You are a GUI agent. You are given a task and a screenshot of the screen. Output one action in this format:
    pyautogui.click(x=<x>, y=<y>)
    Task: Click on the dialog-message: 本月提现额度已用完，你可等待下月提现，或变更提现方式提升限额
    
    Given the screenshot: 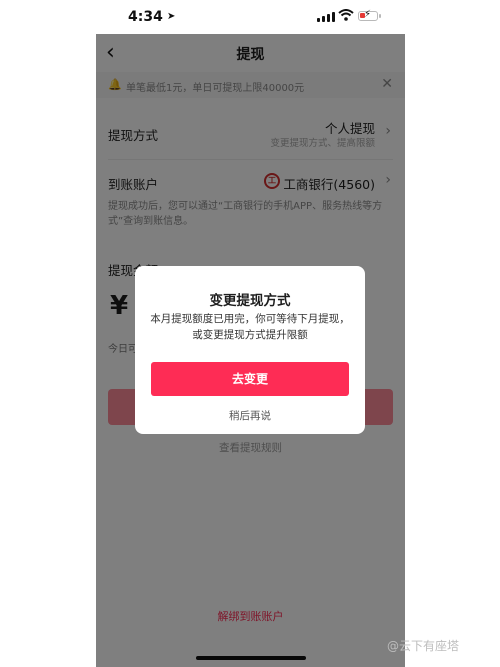 What is the action you would take?
    pyautogui.click(x=250, y=327)
    